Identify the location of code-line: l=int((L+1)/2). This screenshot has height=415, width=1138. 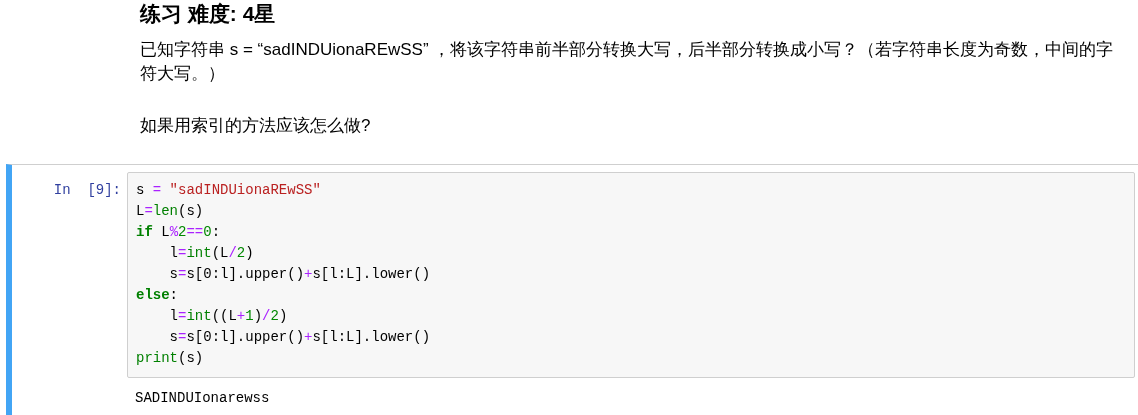
(228, 316).